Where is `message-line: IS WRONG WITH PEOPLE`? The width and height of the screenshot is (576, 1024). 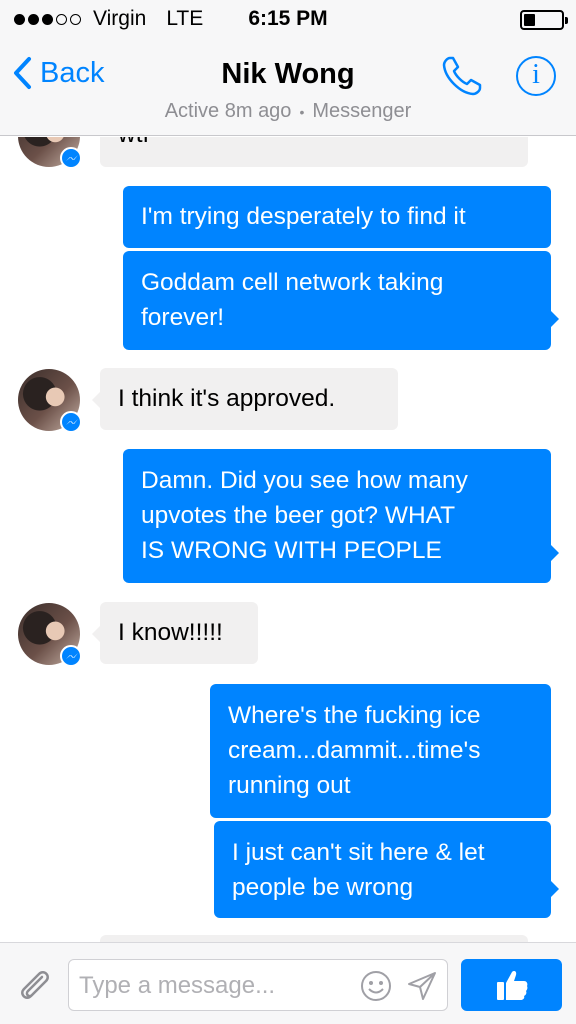
message-line: IS WRONG WITH PEOPLE is located at coordinates (291, 550).